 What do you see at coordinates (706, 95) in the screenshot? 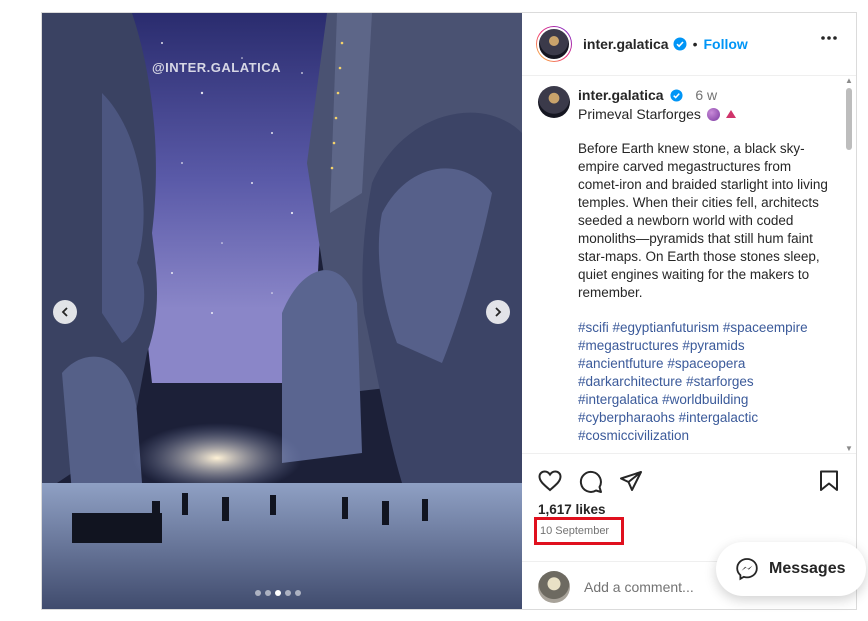
I see `caption-time: 6 w` at bounding box center [706, 95].